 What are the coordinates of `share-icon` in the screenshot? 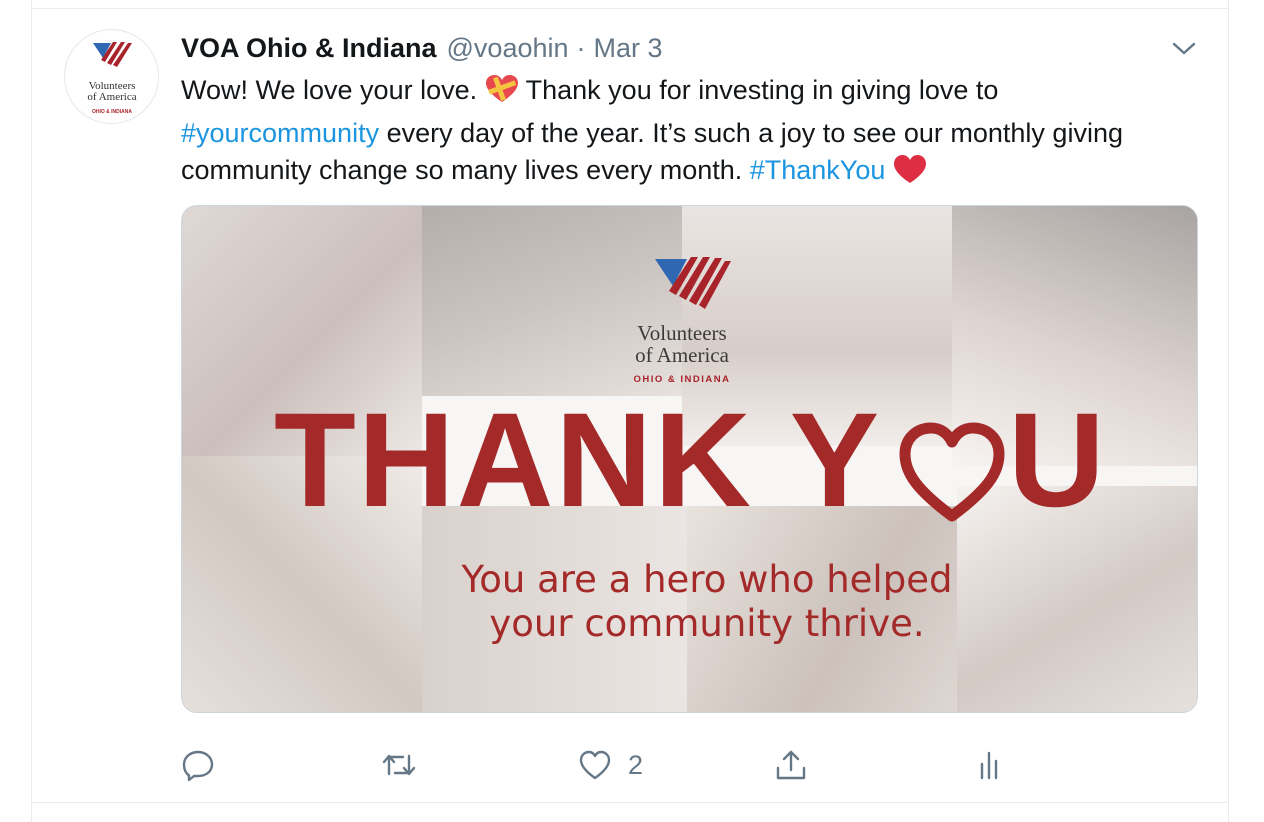 It's located at (791, 765).